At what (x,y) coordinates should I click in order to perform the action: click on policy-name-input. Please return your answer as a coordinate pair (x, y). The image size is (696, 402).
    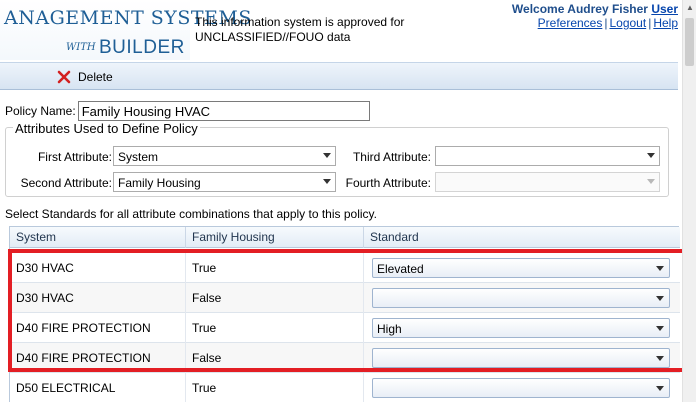
    Looking at the image, I should click on (223, 111).